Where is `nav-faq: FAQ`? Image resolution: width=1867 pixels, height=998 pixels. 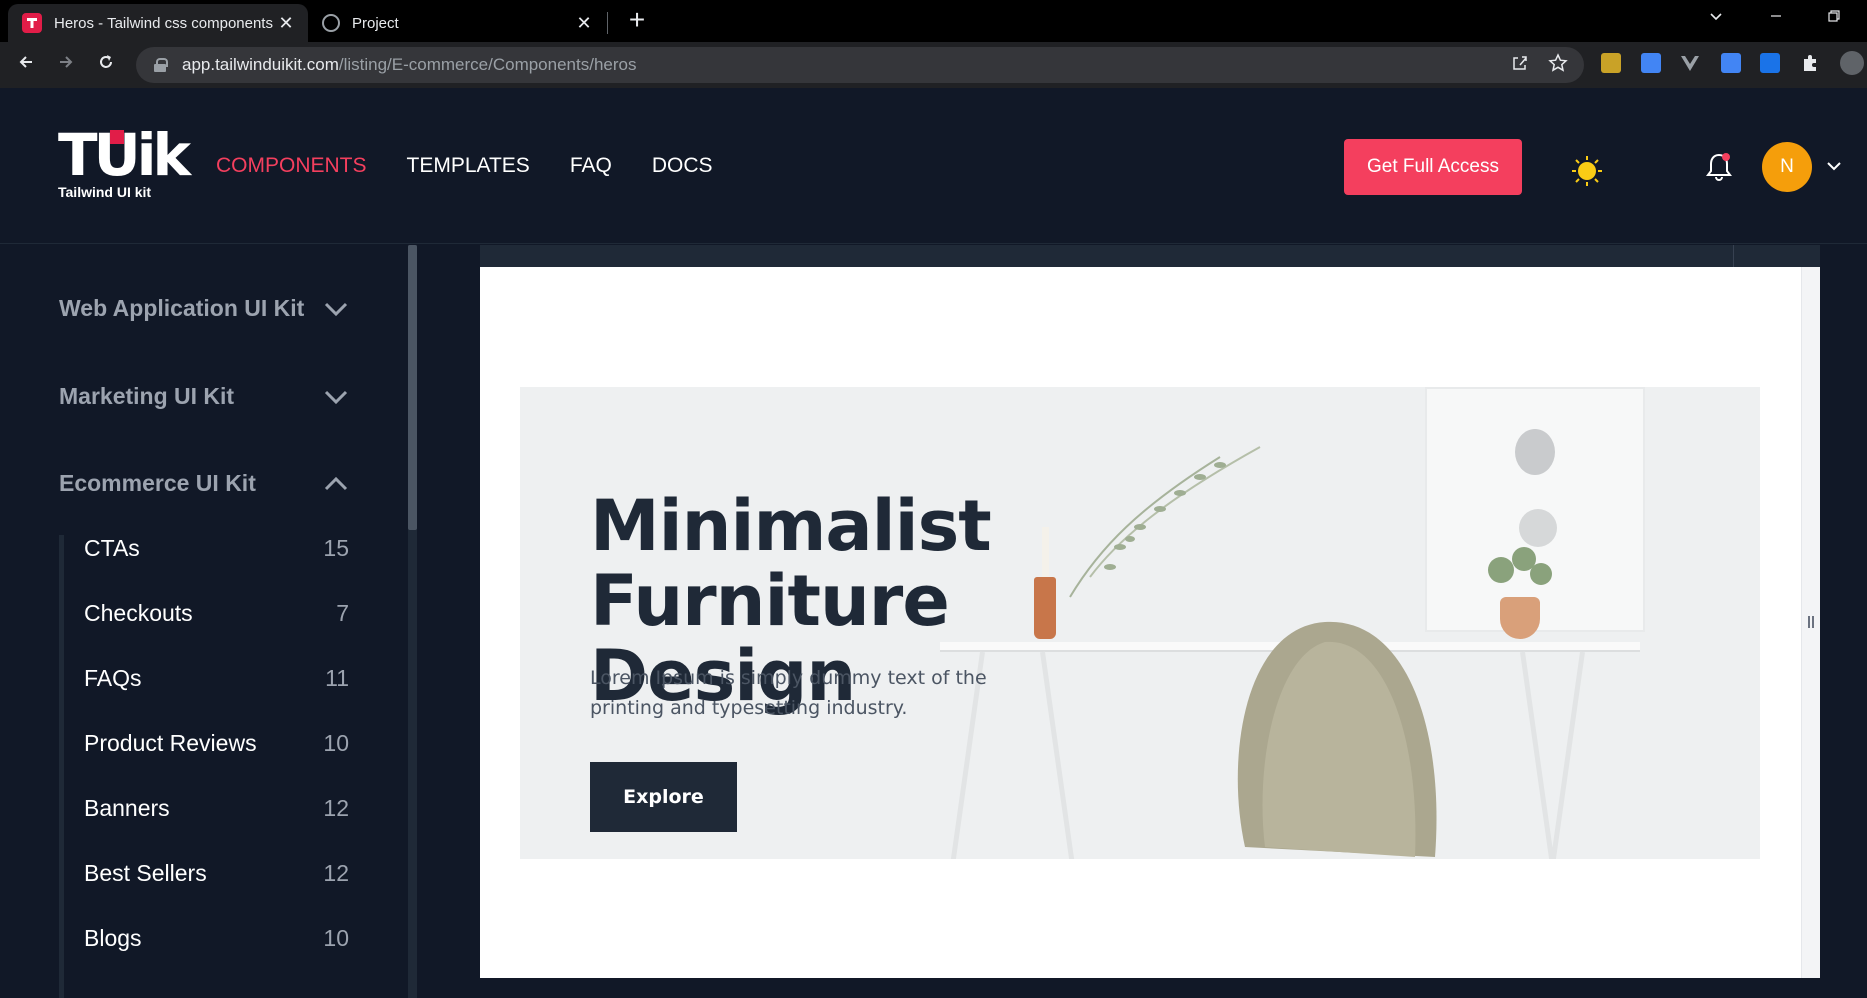
nav-faq: FAQ is located at coordinates (591, 166).